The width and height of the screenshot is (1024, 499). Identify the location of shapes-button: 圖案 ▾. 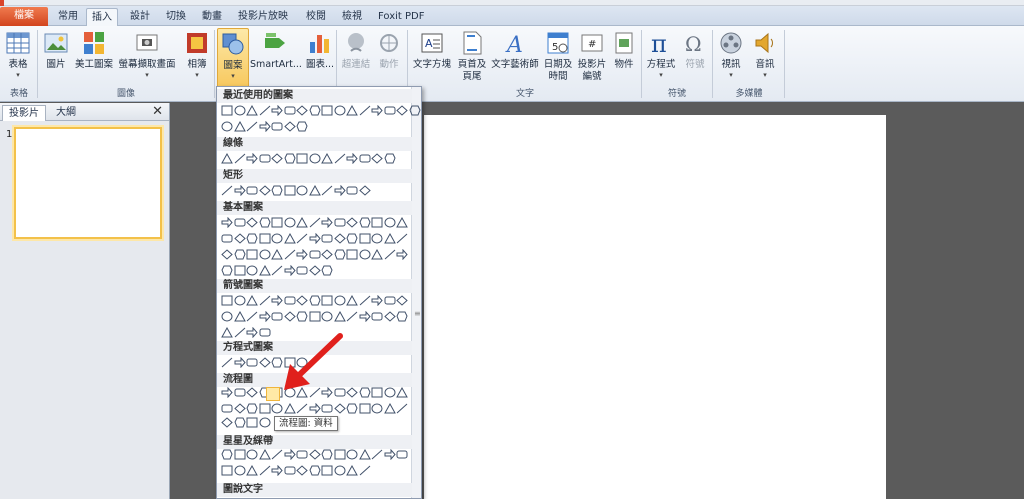
(233, 58).